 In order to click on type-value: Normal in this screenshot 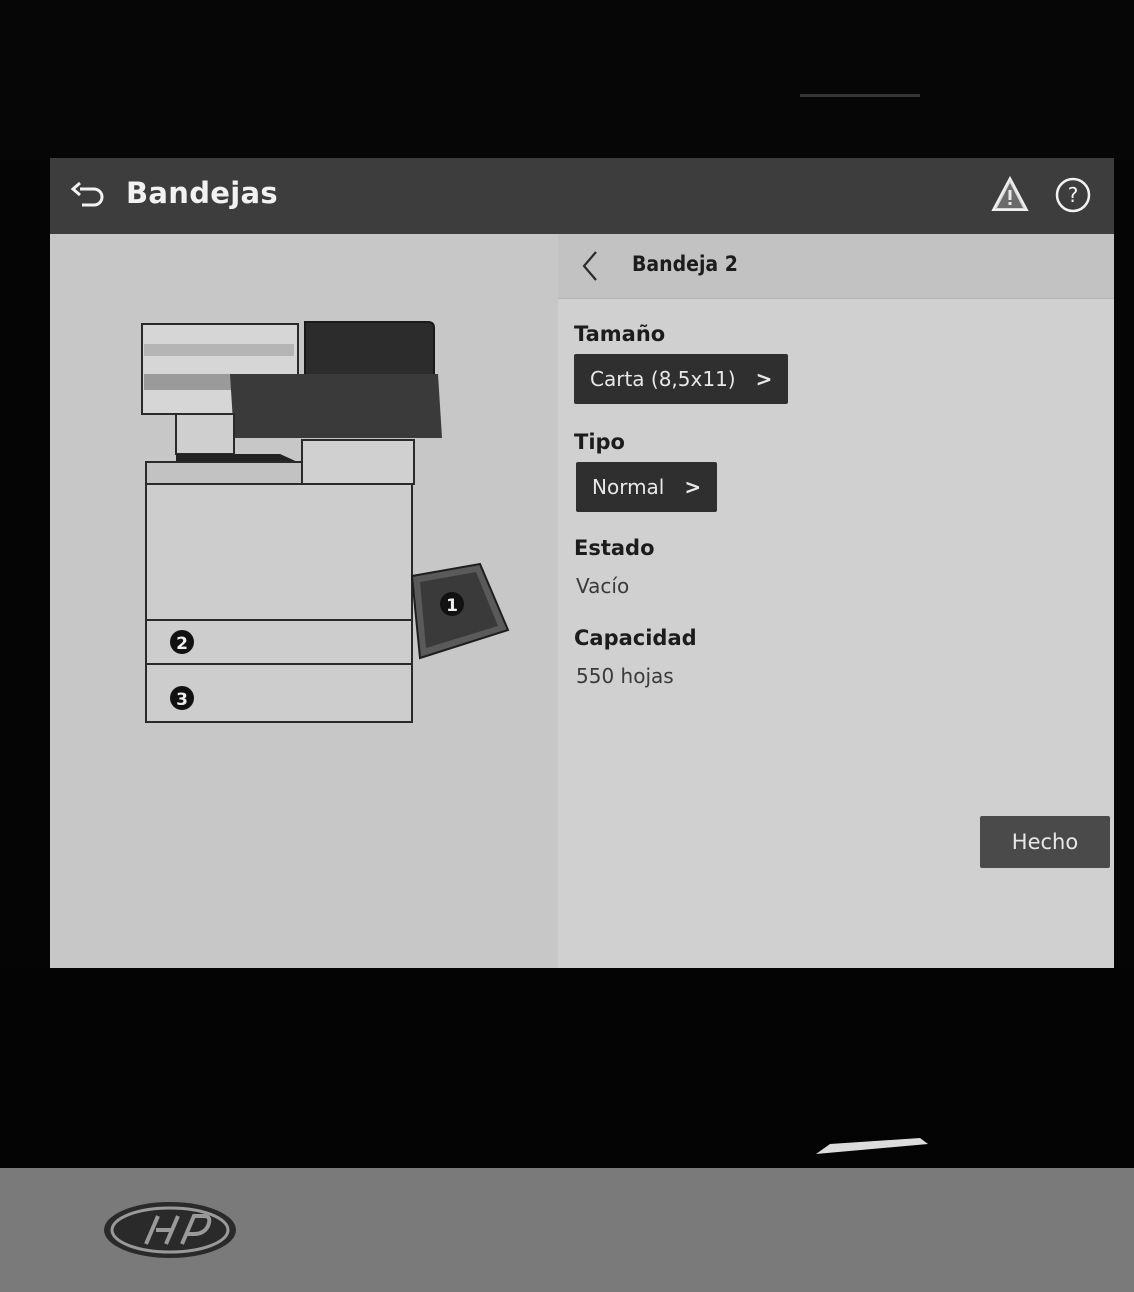, I will do `click(628, 487)`.